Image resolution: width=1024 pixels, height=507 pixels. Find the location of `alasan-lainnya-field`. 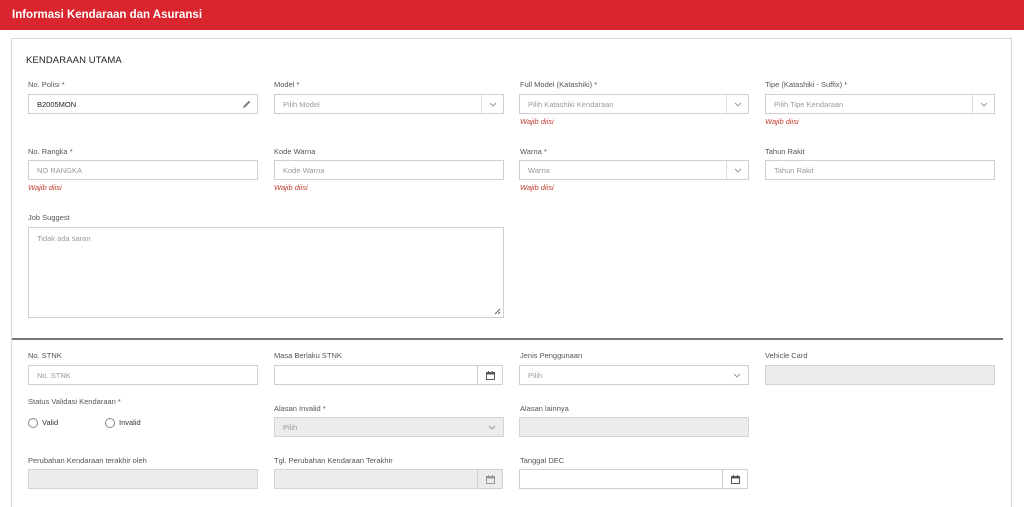

alasan-lainnya-field is located at coordinates (634, 427).